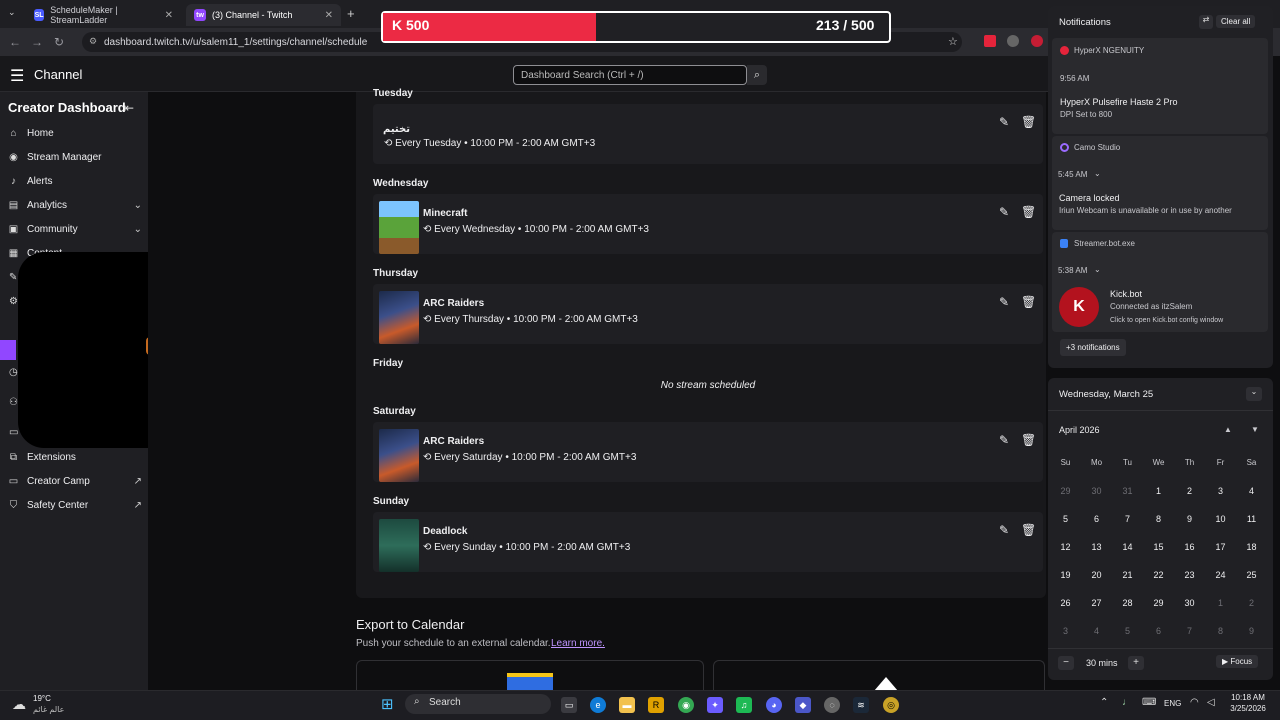  I want to click on do-not-disturb-icon: ⇄, so click(1206, 22).